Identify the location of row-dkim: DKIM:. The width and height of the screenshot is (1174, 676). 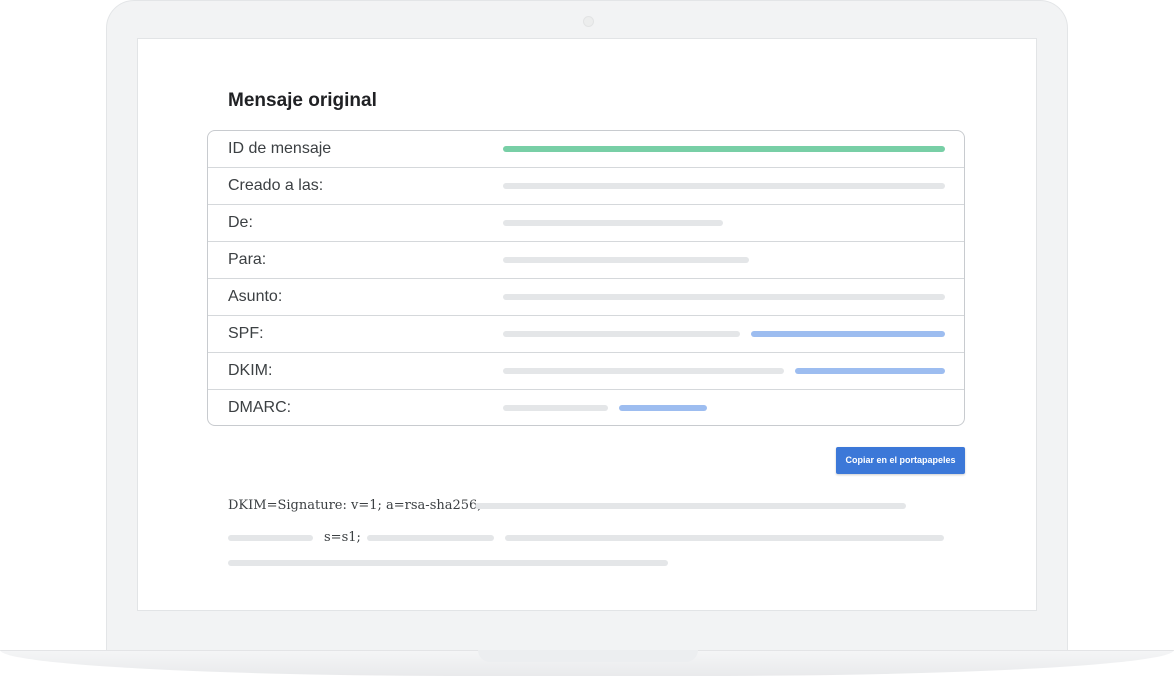
(586, 371).